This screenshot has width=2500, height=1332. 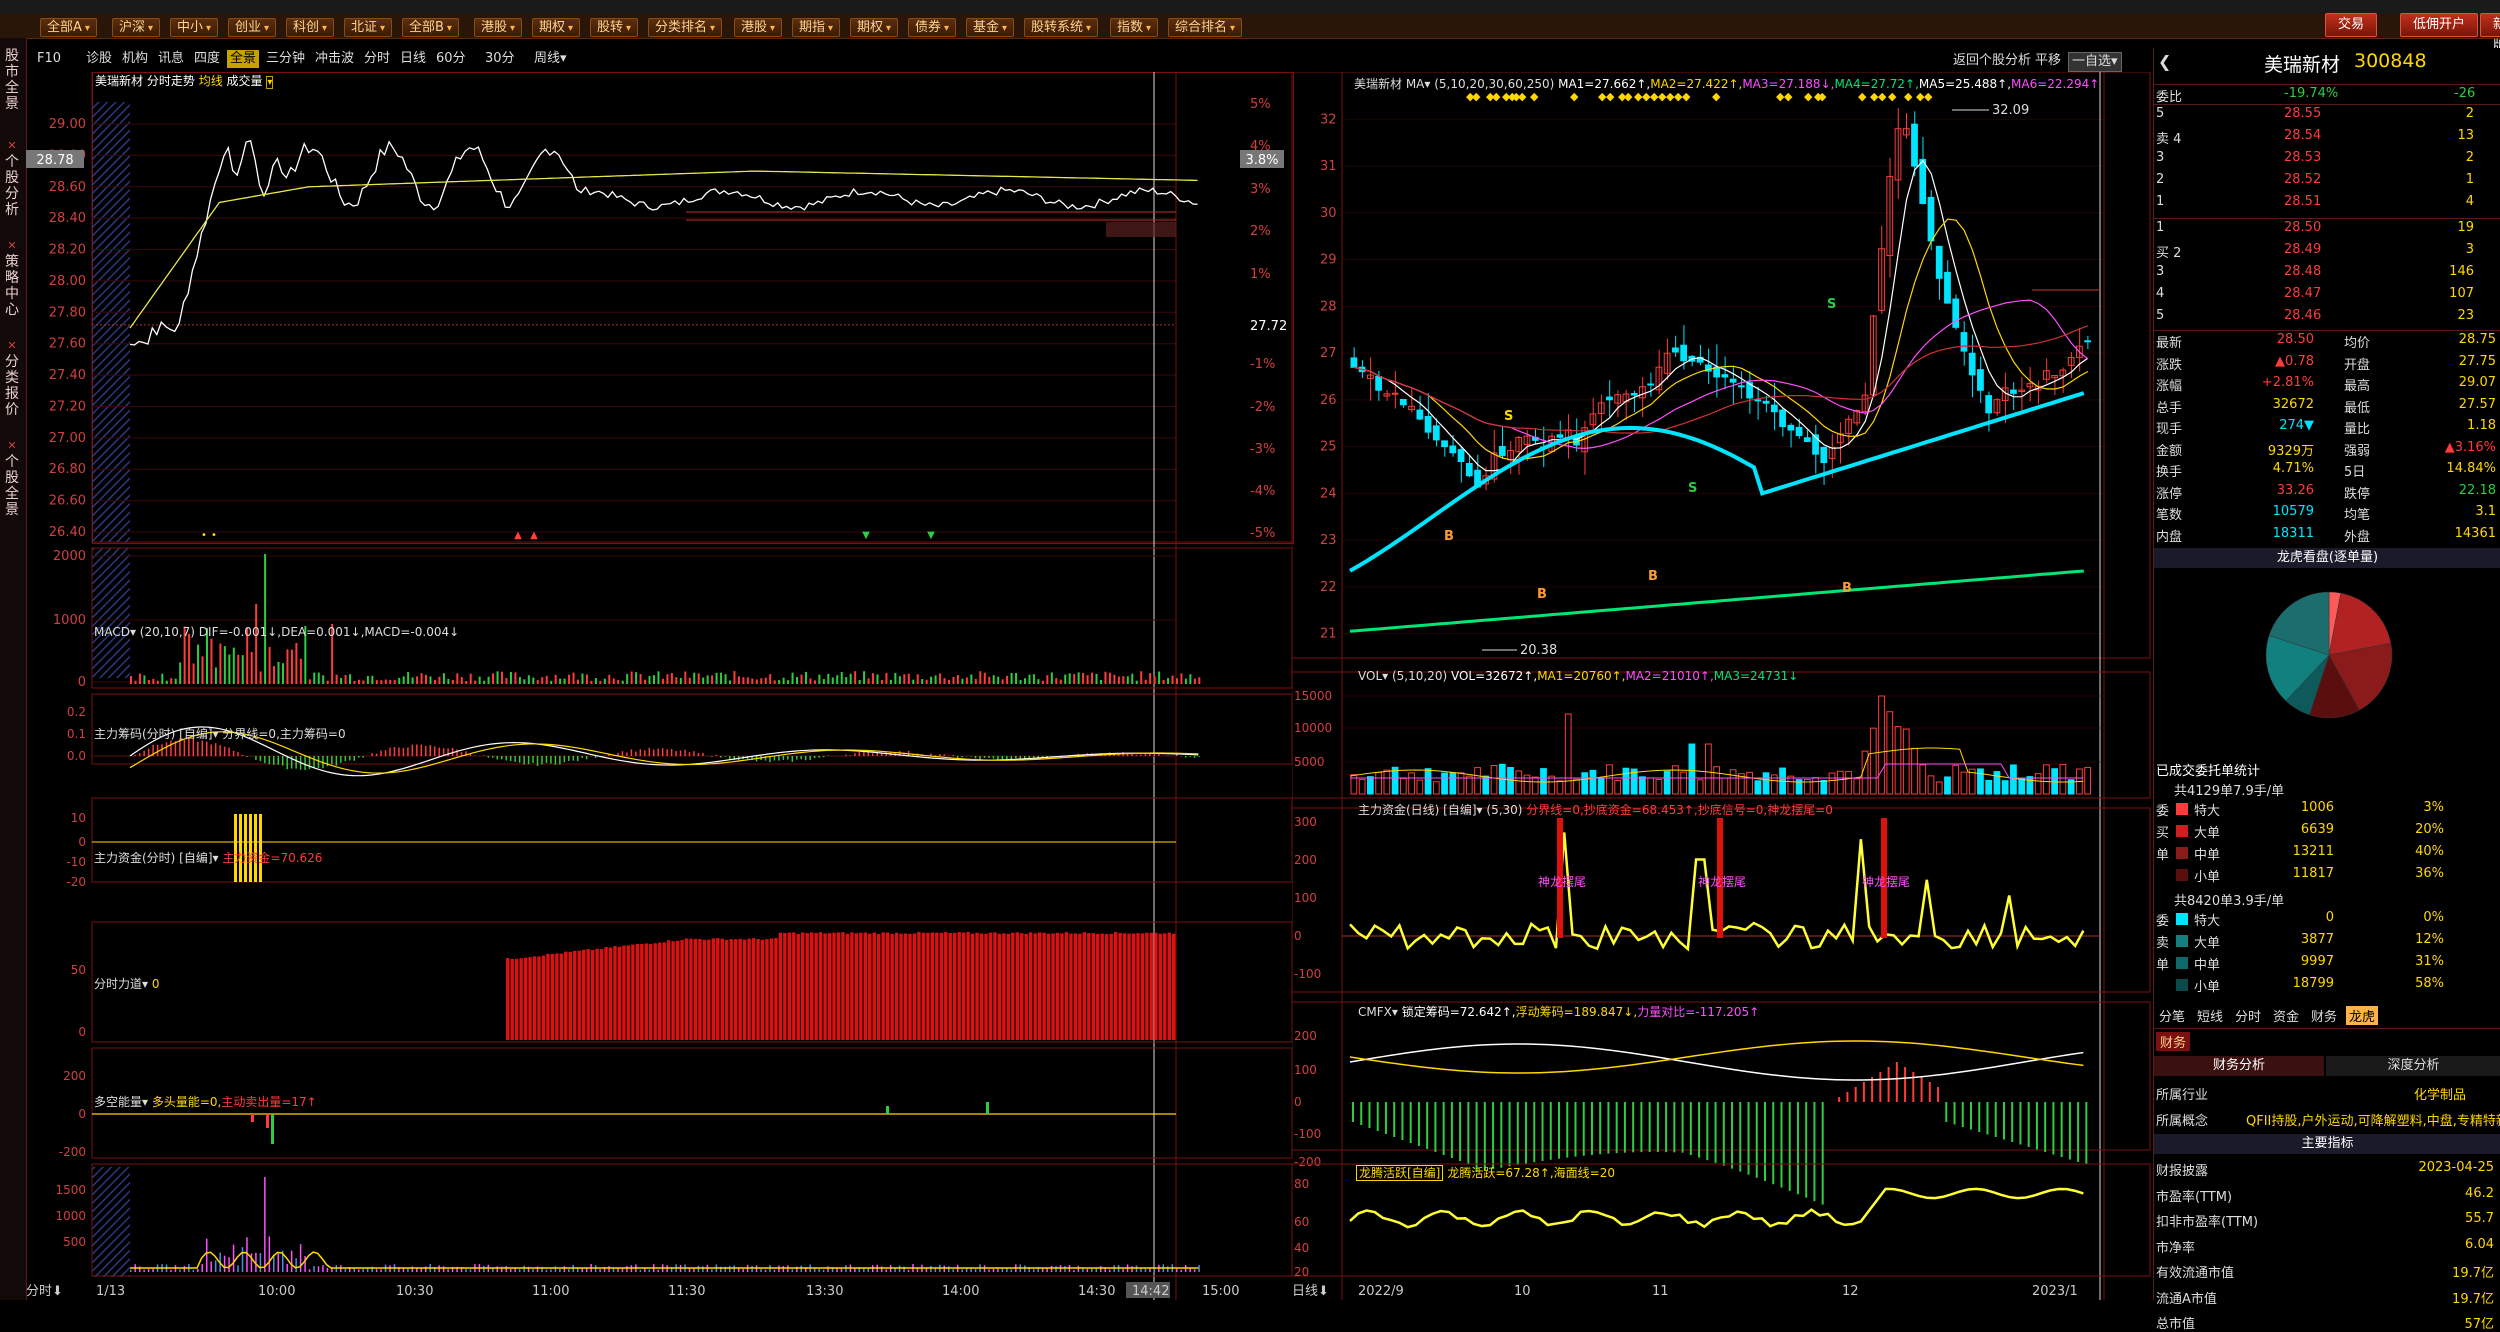 I want to click on quote-tab: 分笔, so click(x=2172, y=1015).